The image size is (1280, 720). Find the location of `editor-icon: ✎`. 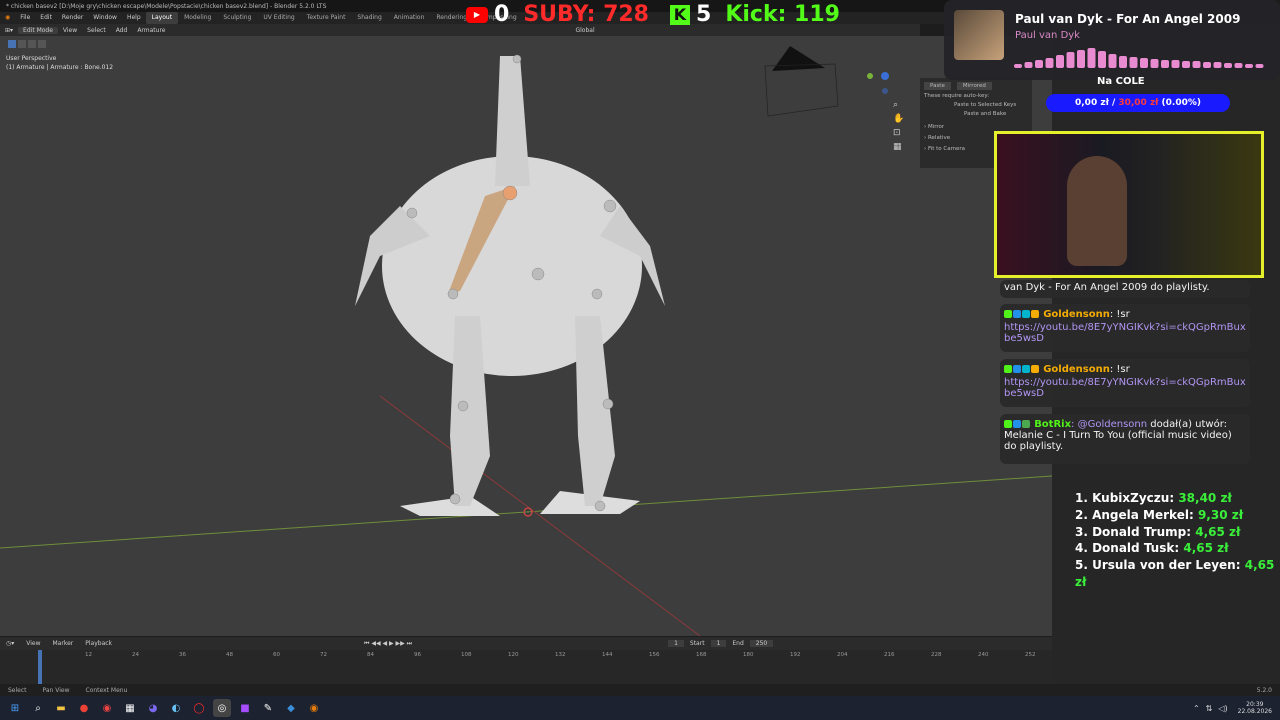

editor-icon: ✎ is located at coordinates (268, 708).